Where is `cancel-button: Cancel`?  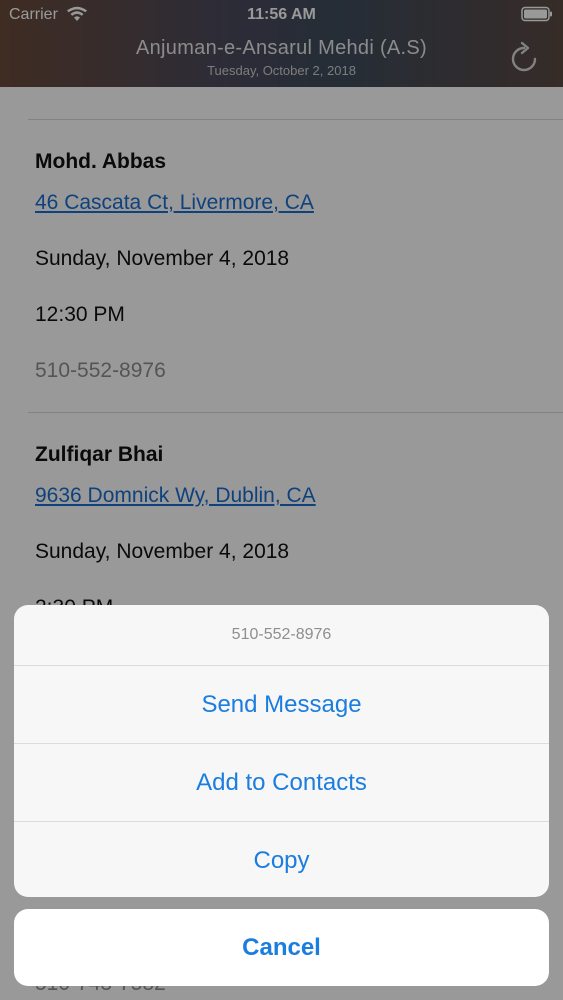
cancel-button: Cancel is located at coordinates (281, 947).